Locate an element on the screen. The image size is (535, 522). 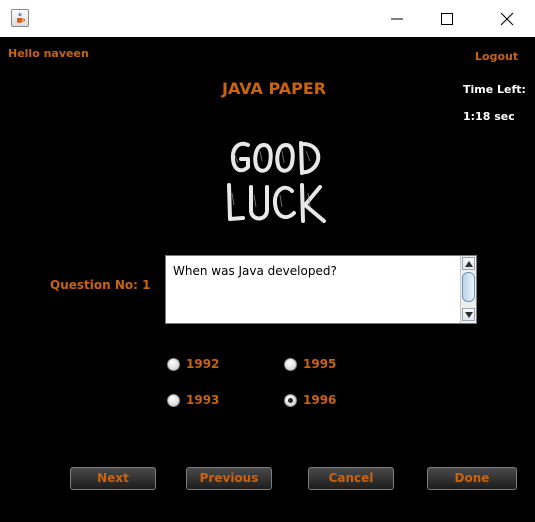
option-label: 1996 is located at coordinates (320, 400).